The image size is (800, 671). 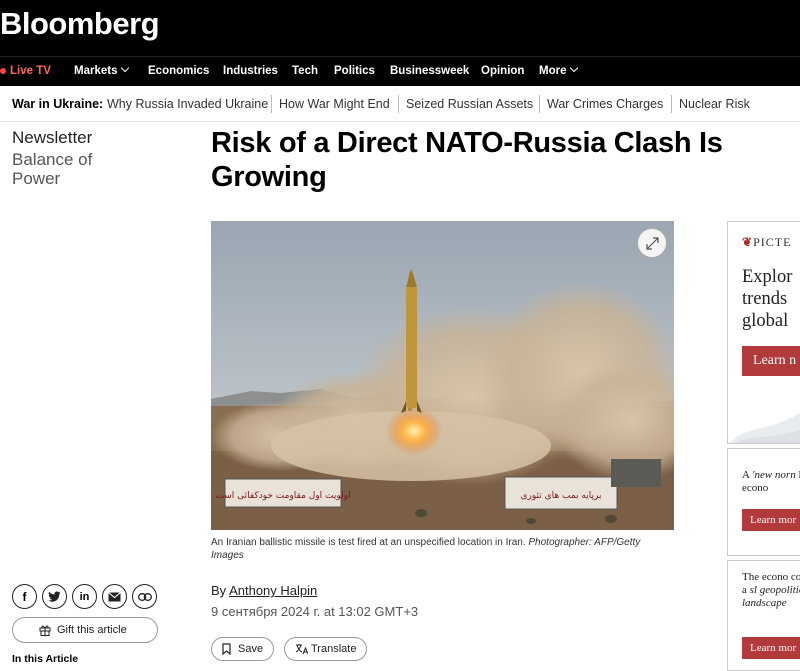 What do you see at coordinates (58, 104) in the screenshot?
I see `subnav-title: War in Ukraine:` at bounding box center [58, 104].